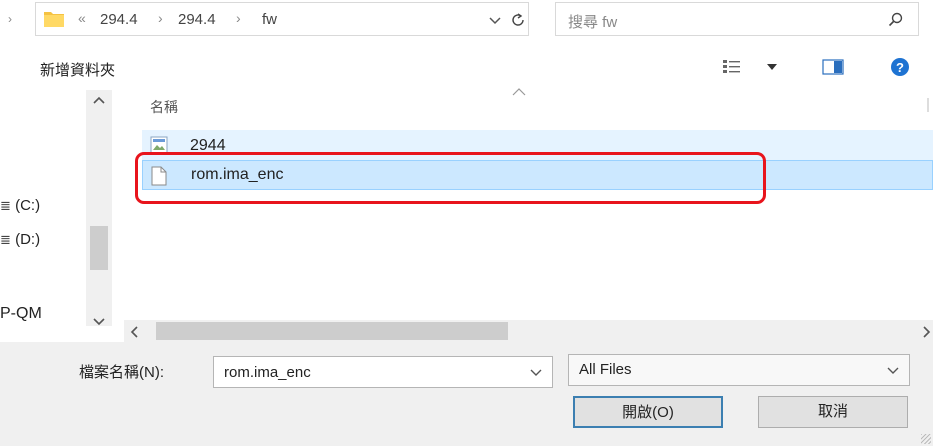 The width and height of the screenshot is (933, 446). Describe the element at coordinates (772, 67) in the screenshot. I see `caret-down-icon` at that location.